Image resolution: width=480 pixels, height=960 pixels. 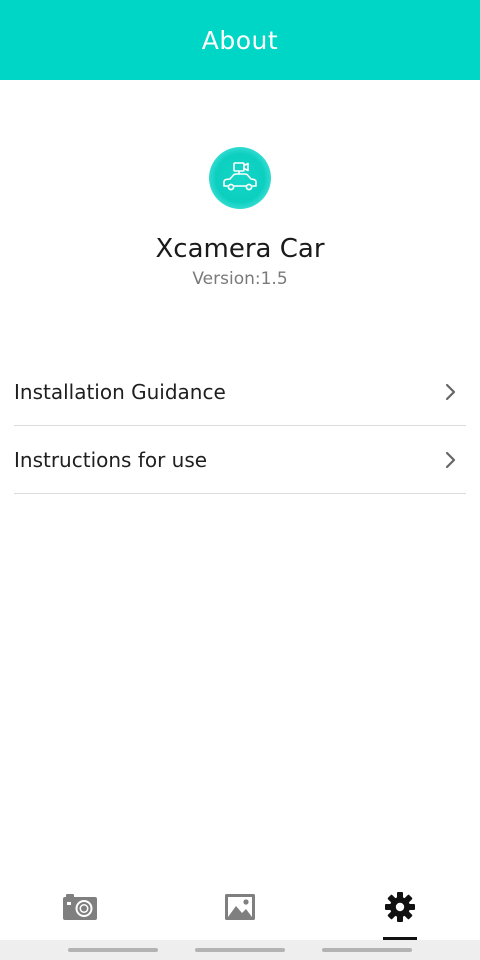 I want to click on menu-item-instructions-for-use: Instructions for use, so click(x=240, y=460).